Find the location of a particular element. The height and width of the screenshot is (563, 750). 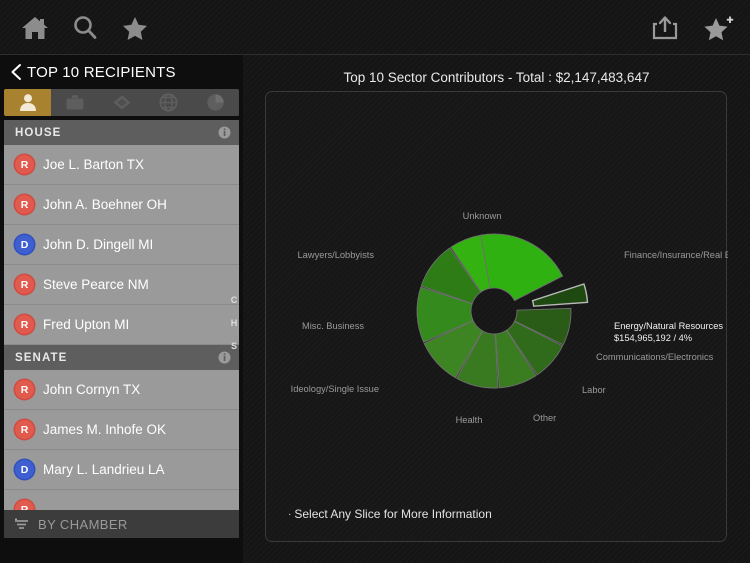

pie-slice-label: Unknown is located at coordinates (482, 216).